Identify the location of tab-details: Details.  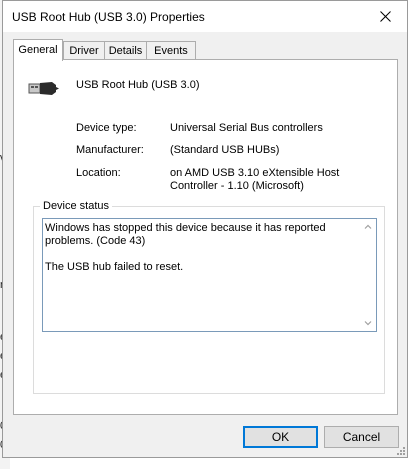
(125, 50).